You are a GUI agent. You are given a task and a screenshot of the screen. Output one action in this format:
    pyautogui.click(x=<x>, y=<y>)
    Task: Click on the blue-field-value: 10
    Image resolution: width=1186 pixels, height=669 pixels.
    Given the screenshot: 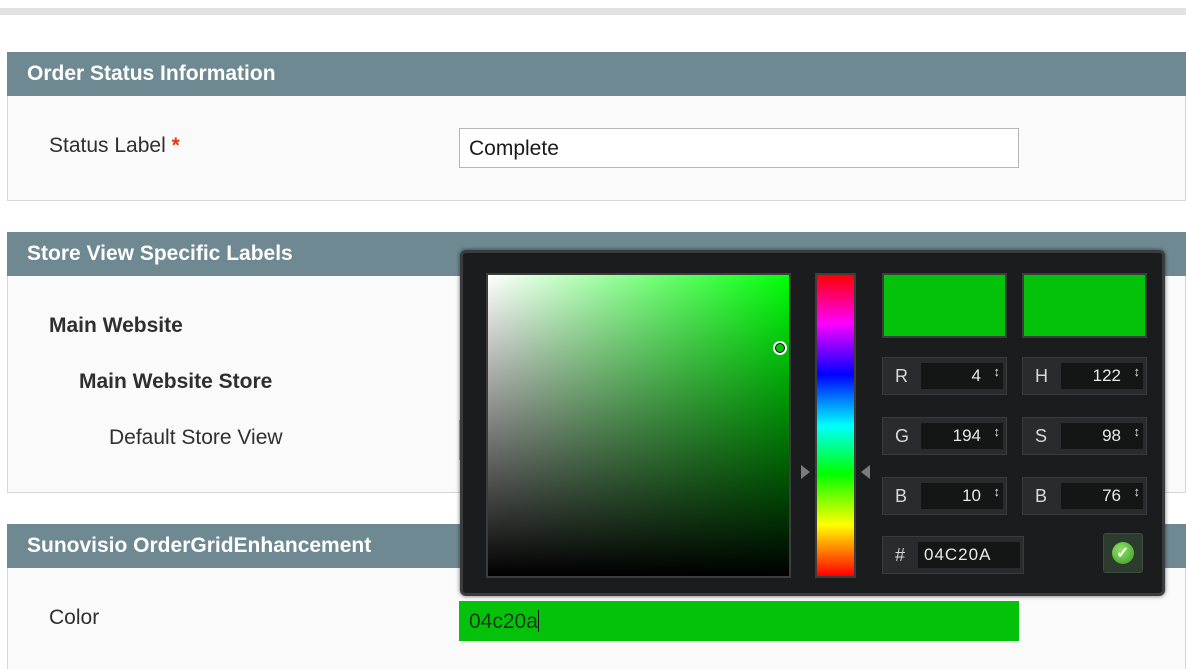 What is the action you would take?
    pyautogui.click(x=962, y=496)
    